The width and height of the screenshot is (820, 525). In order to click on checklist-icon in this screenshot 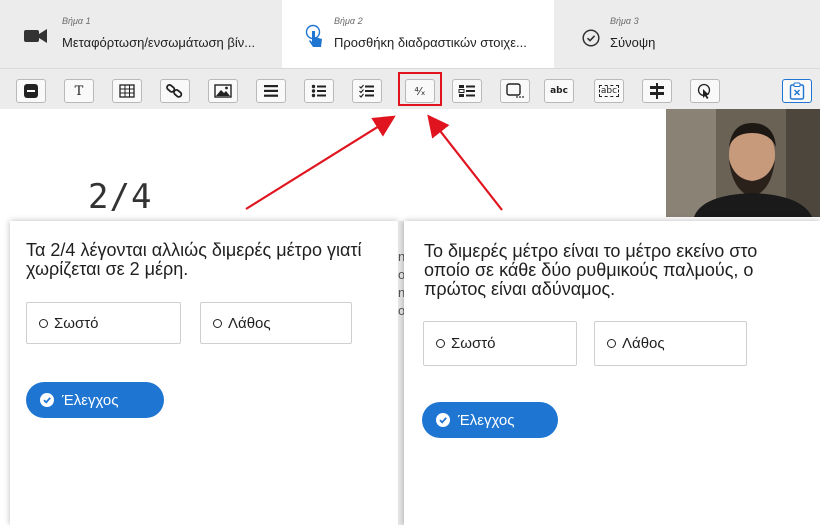, I will do `click(366, 91)`.